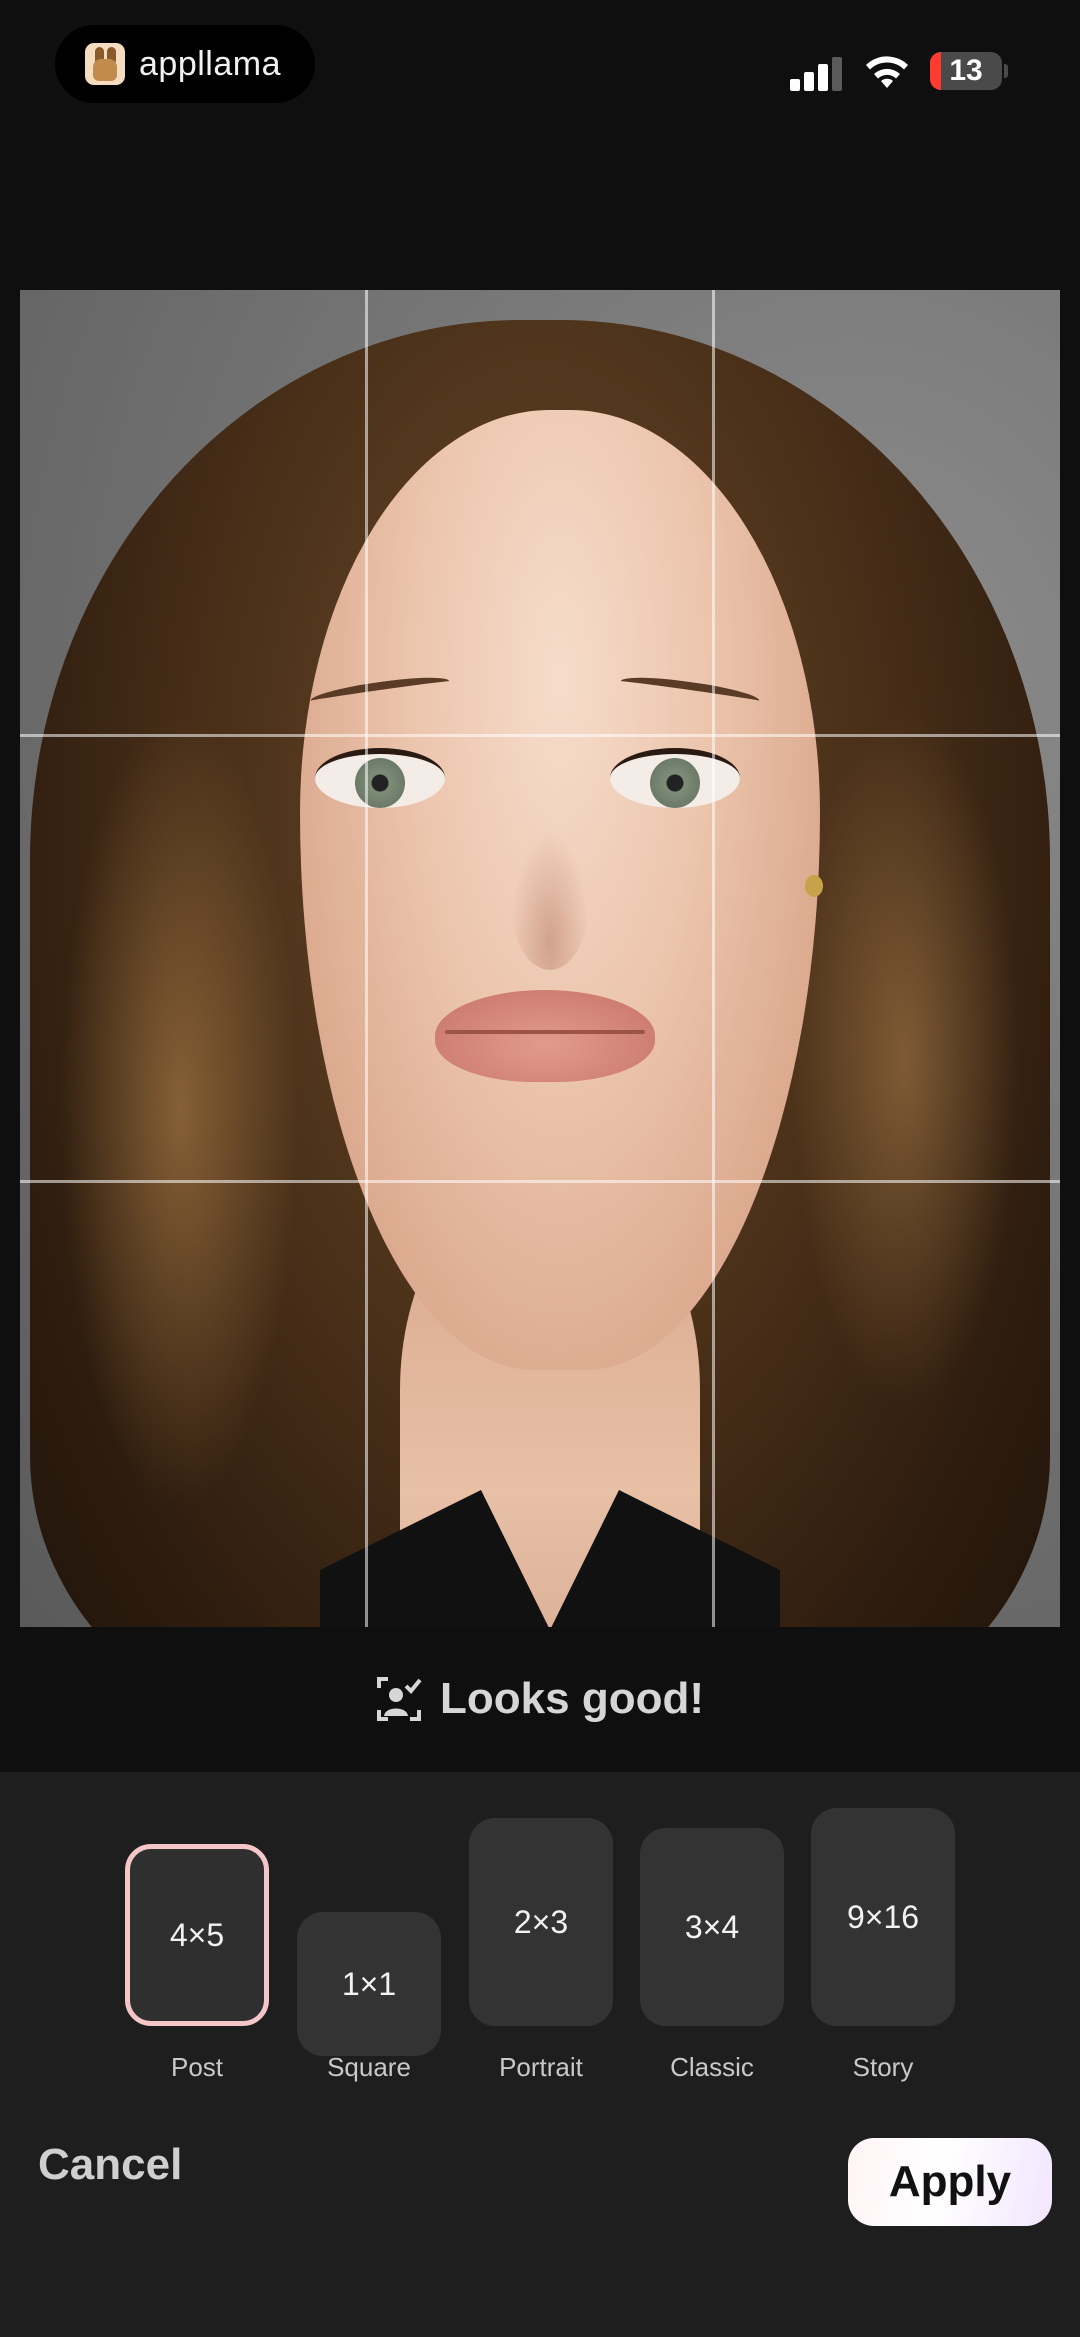 This screenshot has height=2337, width=1080. I want to click on portrait-eye-right, so click(675, 778).